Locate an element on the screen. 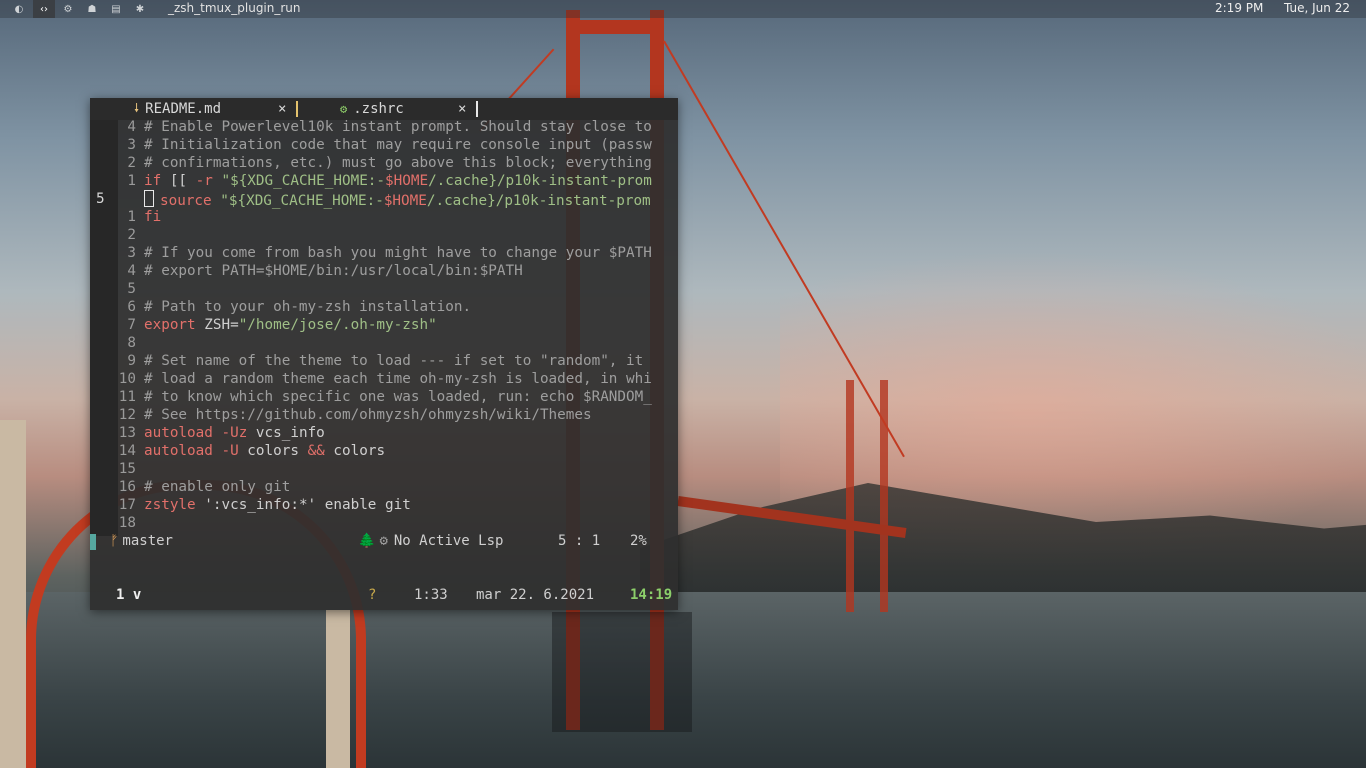  editor-line: 5 is located at coordinates (384, 289).